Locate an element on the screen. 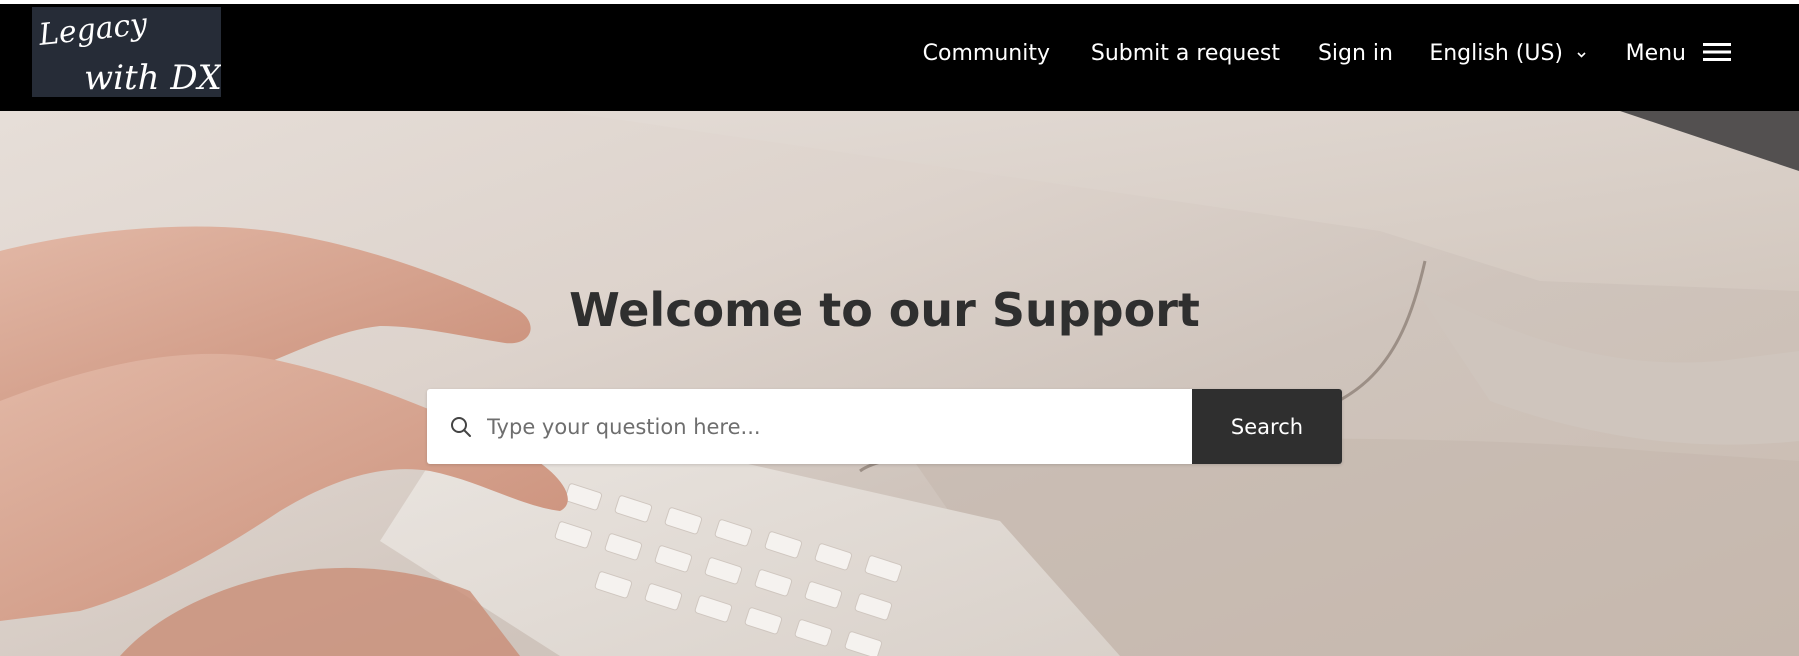  chevron-down-icon is located at coordinates (1581, 54).